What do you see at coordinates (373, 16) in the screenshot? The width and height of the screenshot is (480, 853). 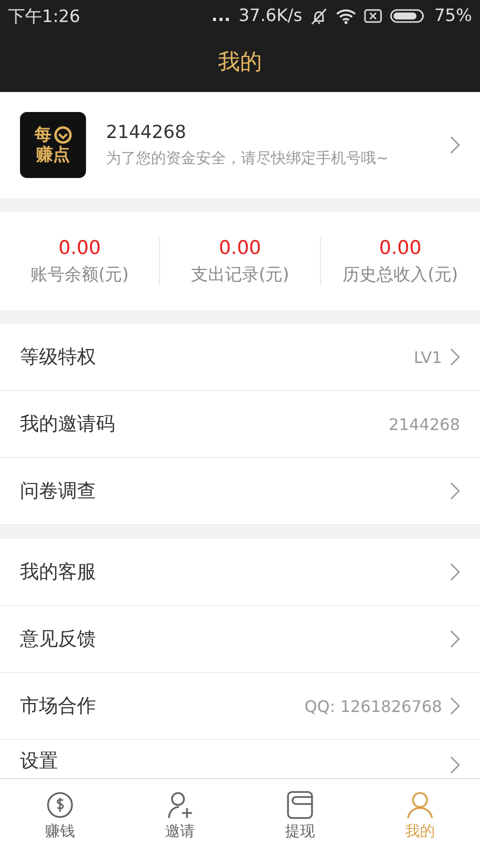 I see `sim-card-icon` at bounding box center [373, 16].